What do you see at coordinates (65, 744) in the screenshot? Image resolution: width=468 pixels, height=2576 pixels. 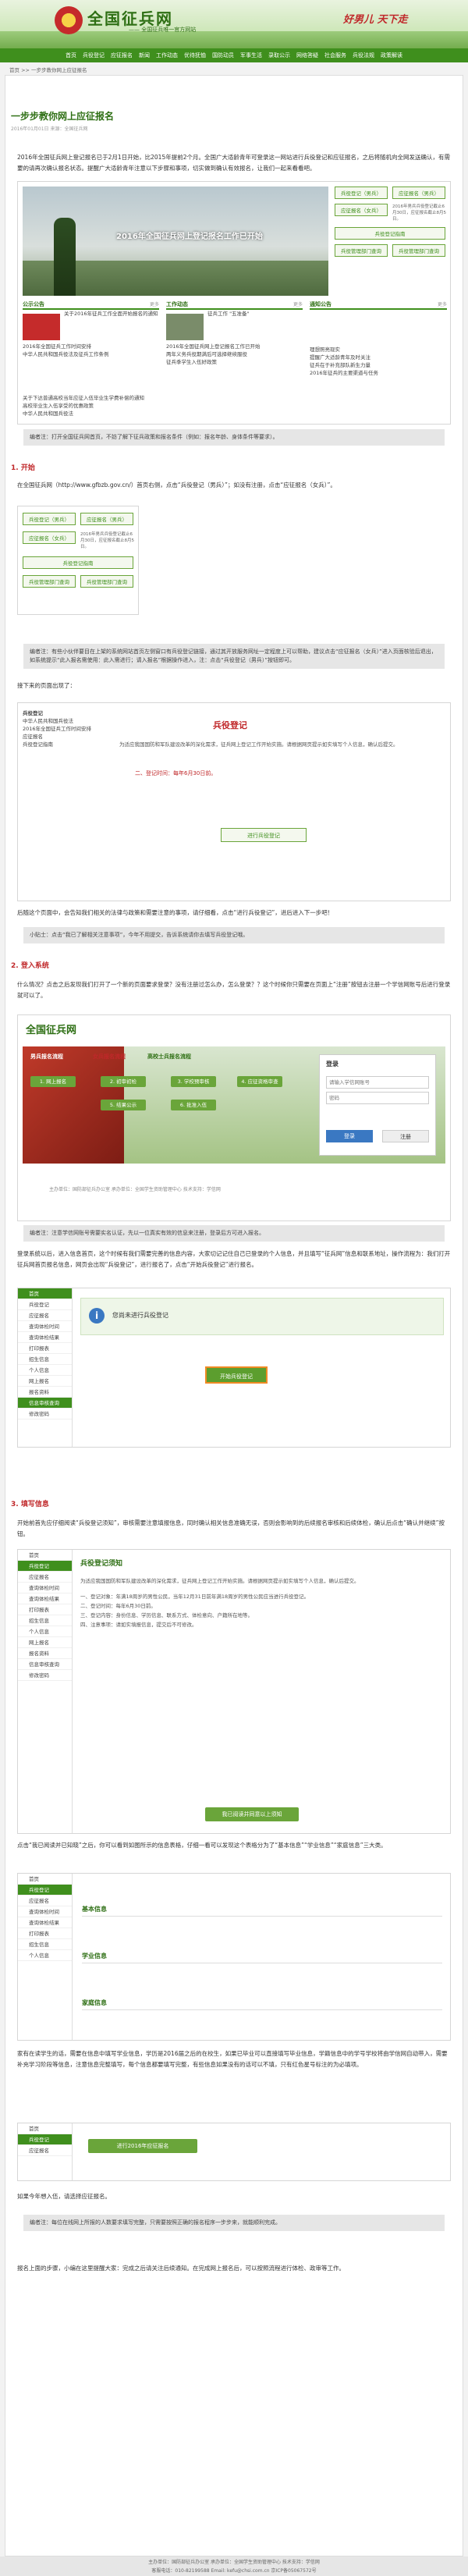 I see `list-item: 兵役登记指南` at bounding box center [65, 744].